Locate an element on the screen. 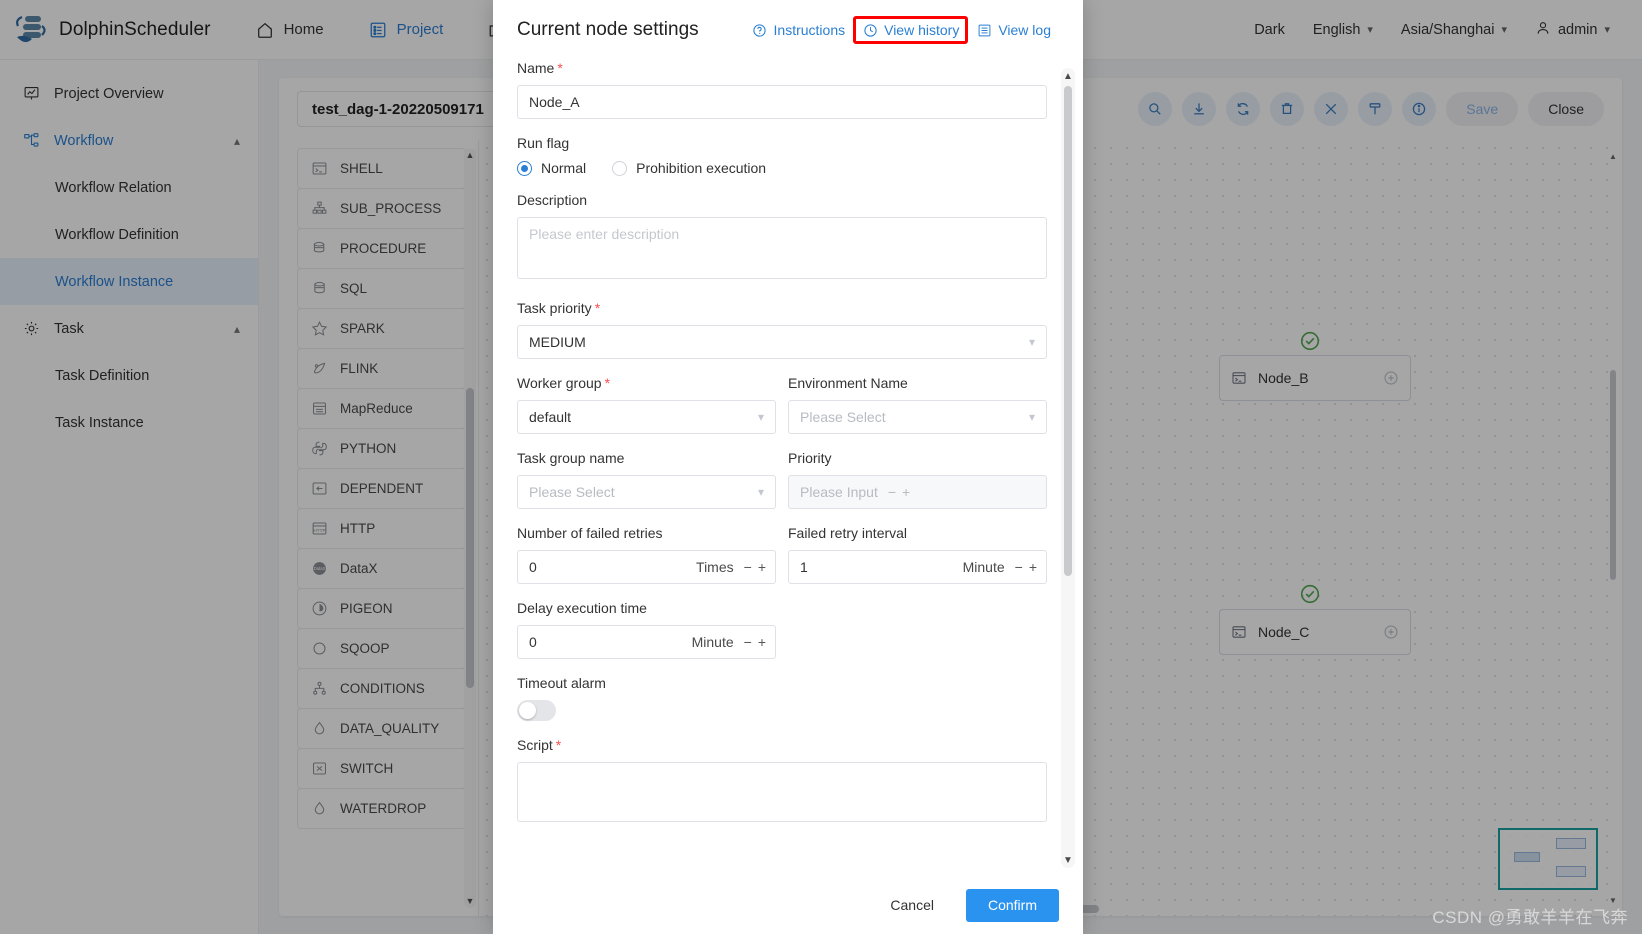 Image resolution: width=1642 pixels, height=934 pixels. field-delay-execution-time: Delay execution time 0 Minute − + is located at coordinates (646, 629).